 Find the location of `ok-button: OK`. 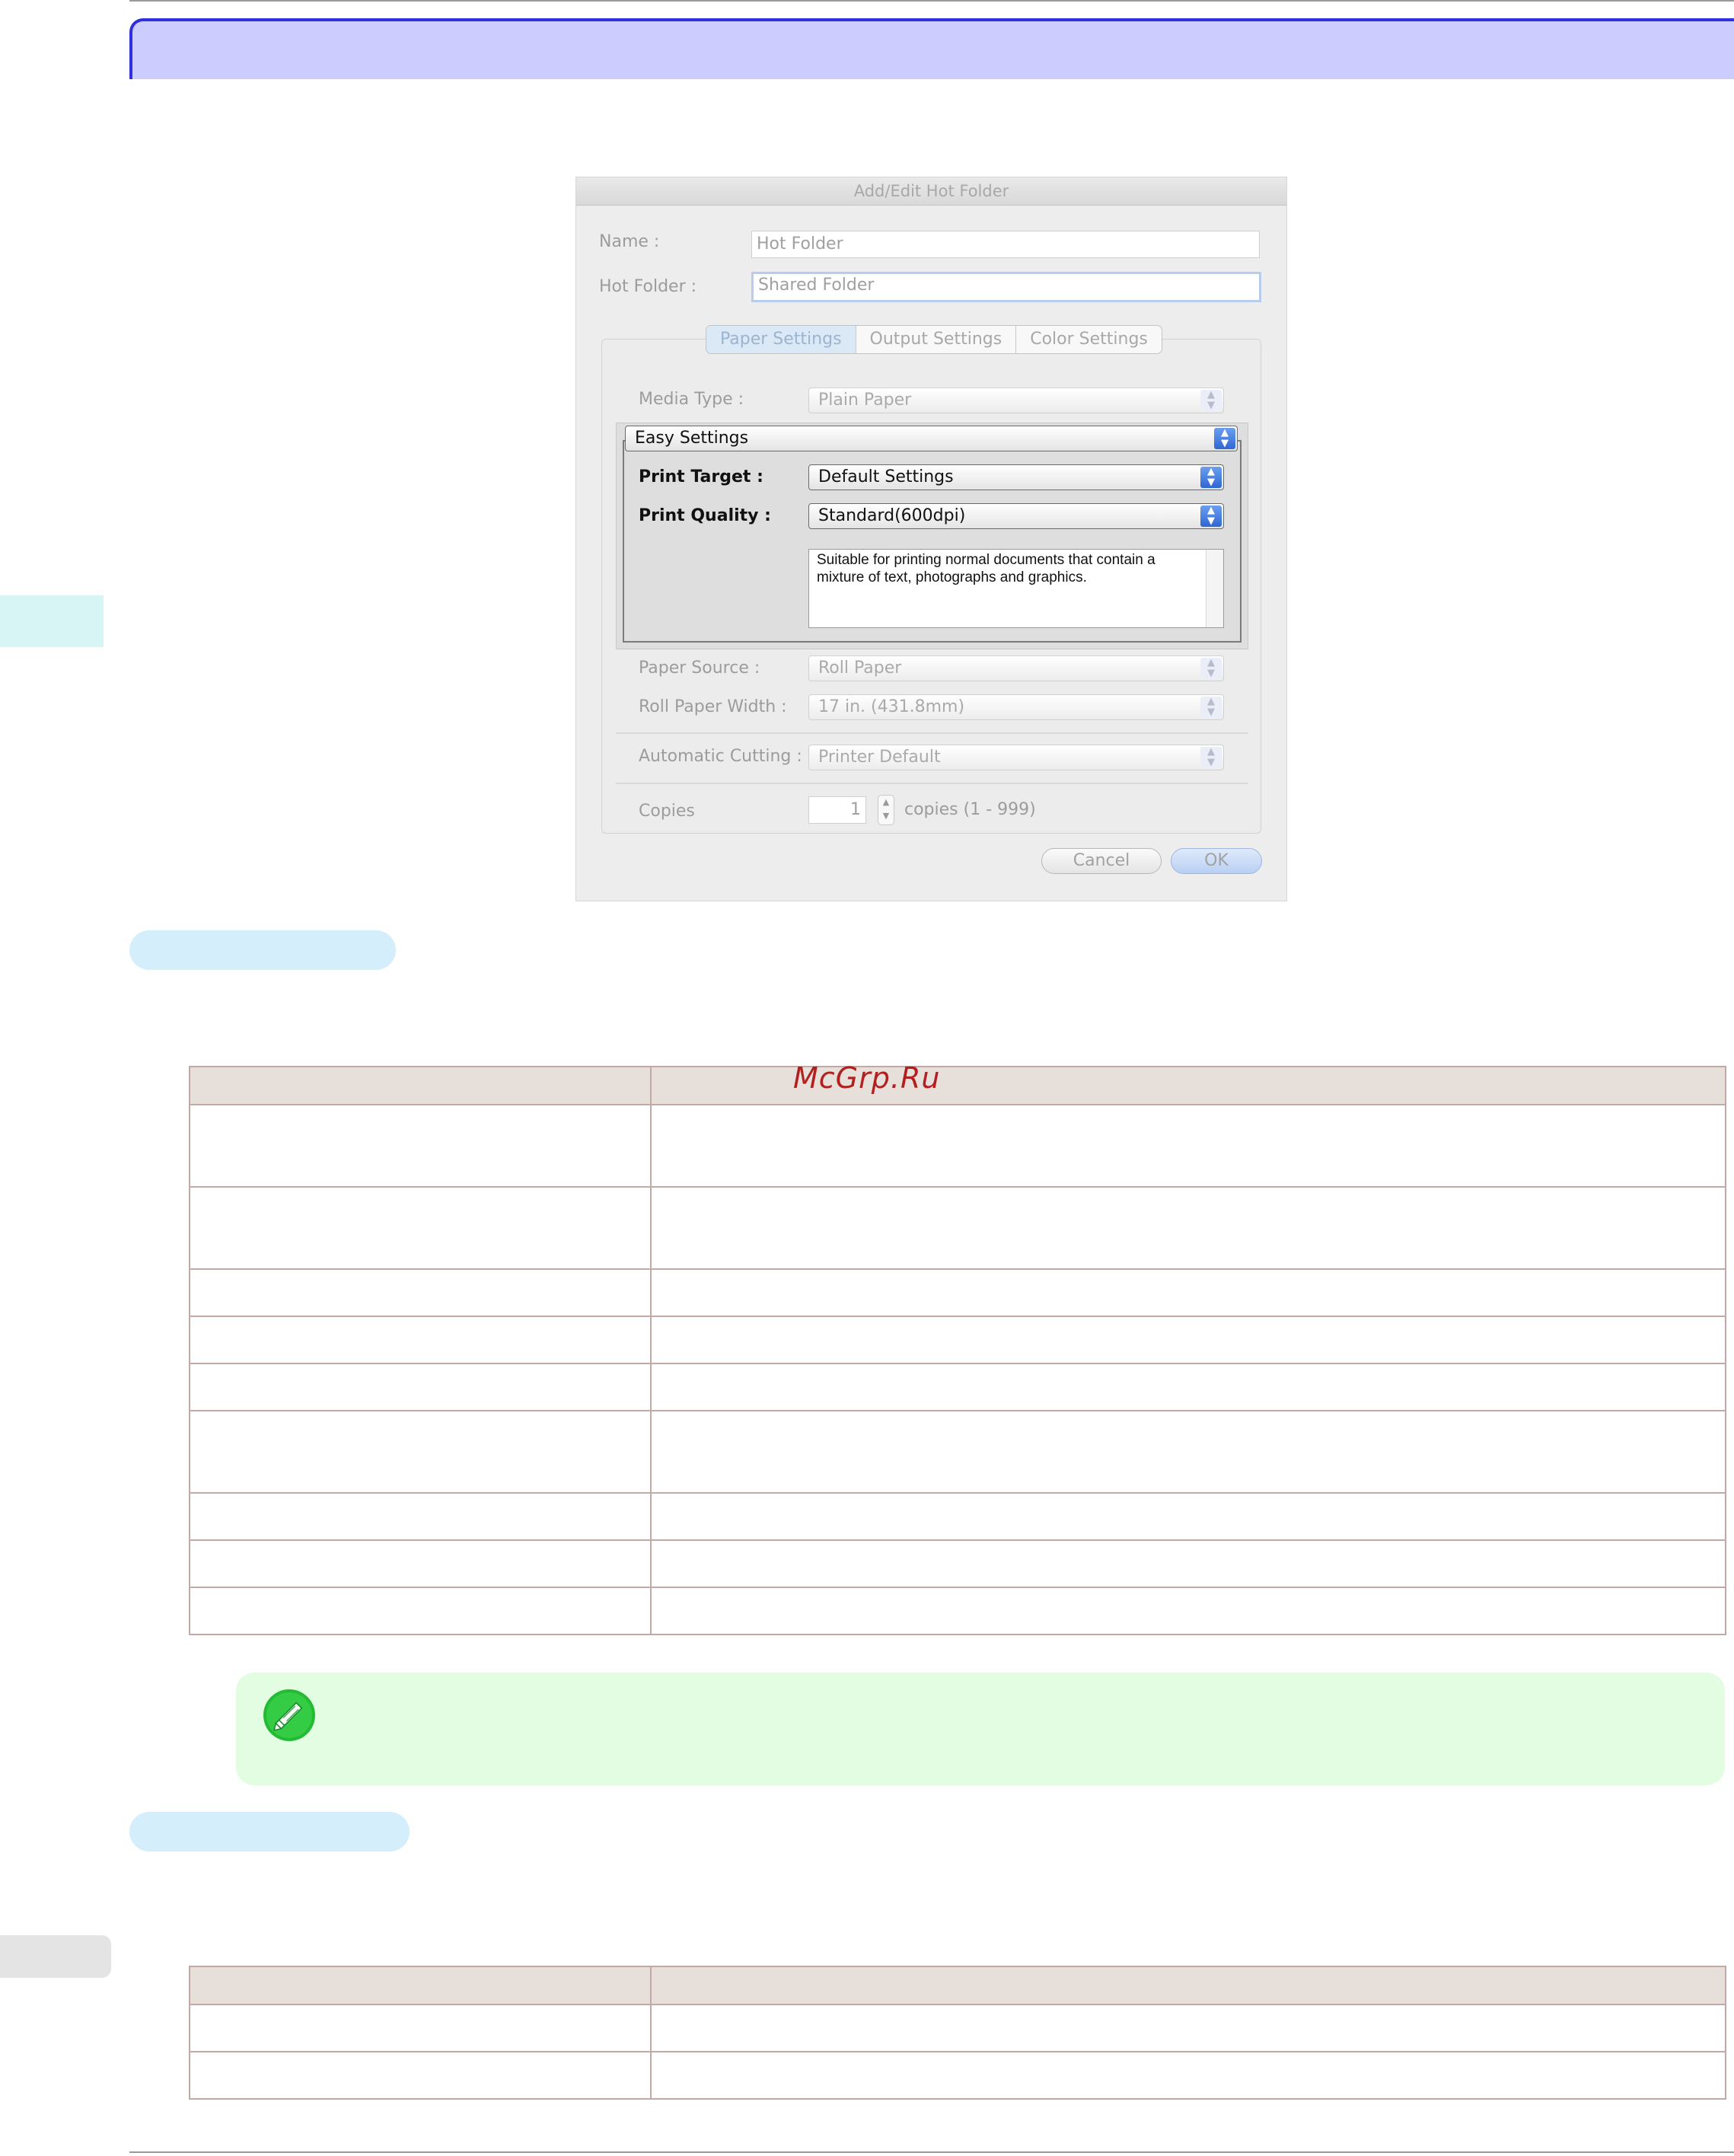

ok-button: OK is located at coordinates (1216, 861).